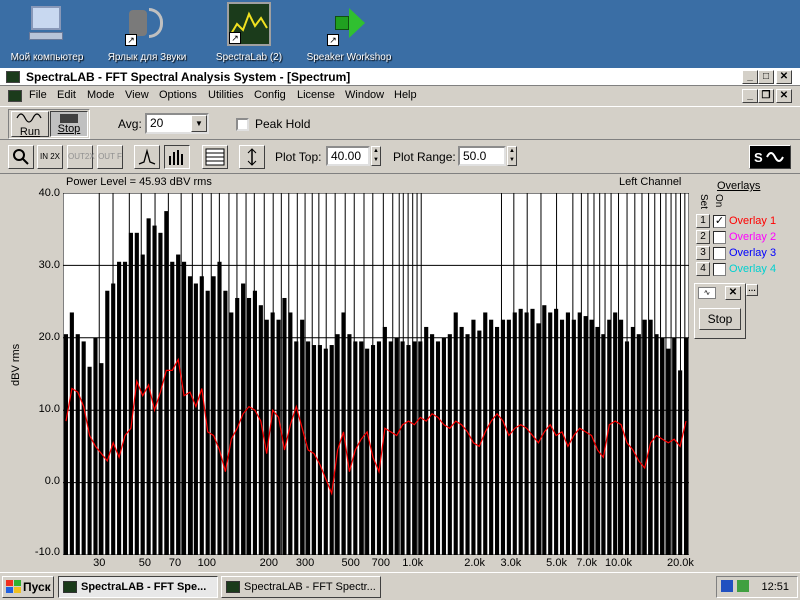 The image size is (800, 600). I want to click on stop-button: Stop, so click(69, 124).